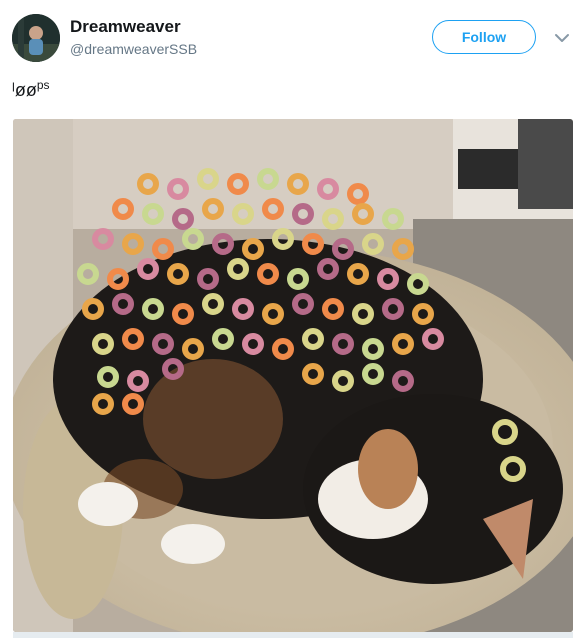 The width and height of the screenshot is (583, 643). I want to click on avatar, so click(36, 38).